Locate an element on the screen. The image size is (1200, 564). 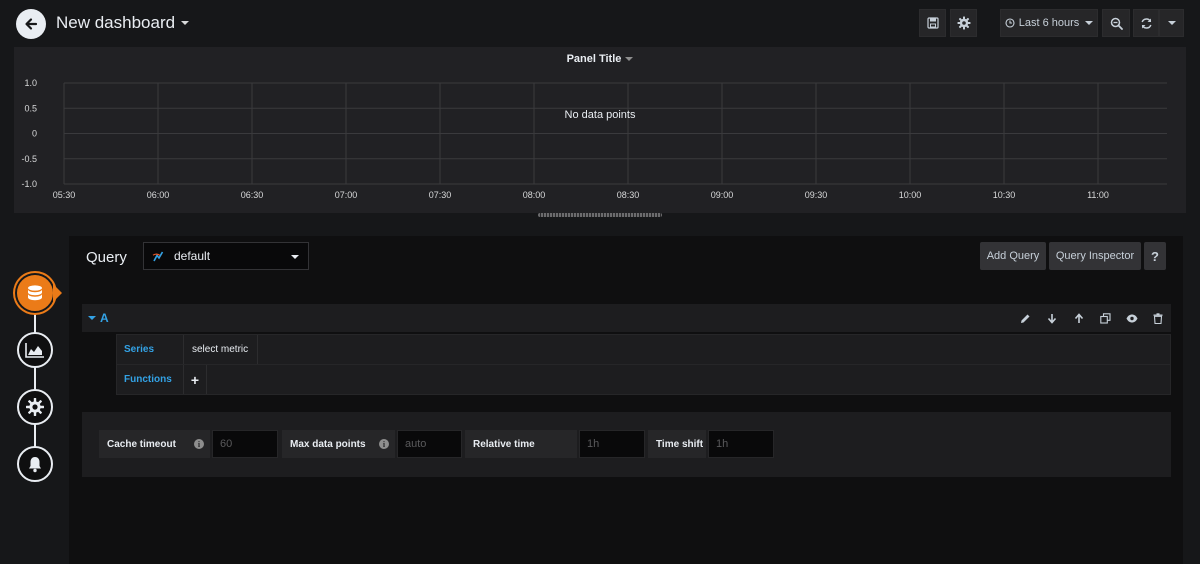
save-dashboard-button is located at coordinates (932, 23).